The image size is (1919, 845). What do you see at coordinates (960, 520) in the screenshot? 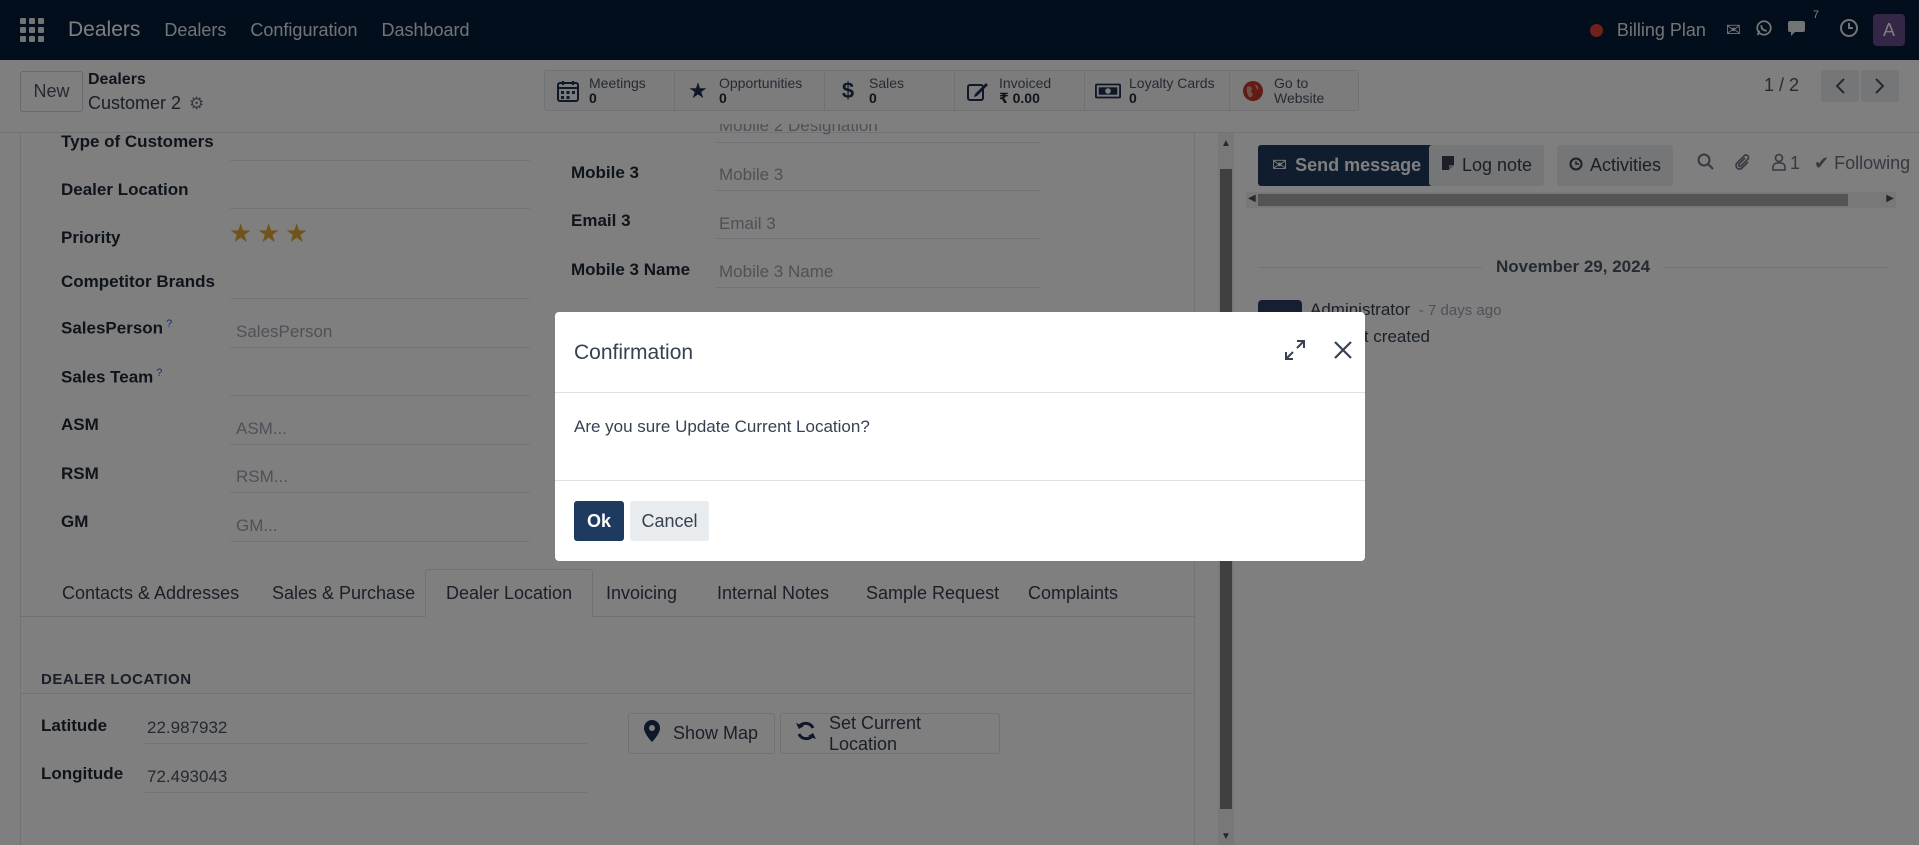
I see `dialog-footer: Ok Cancel` at bounding box center [960, 520].